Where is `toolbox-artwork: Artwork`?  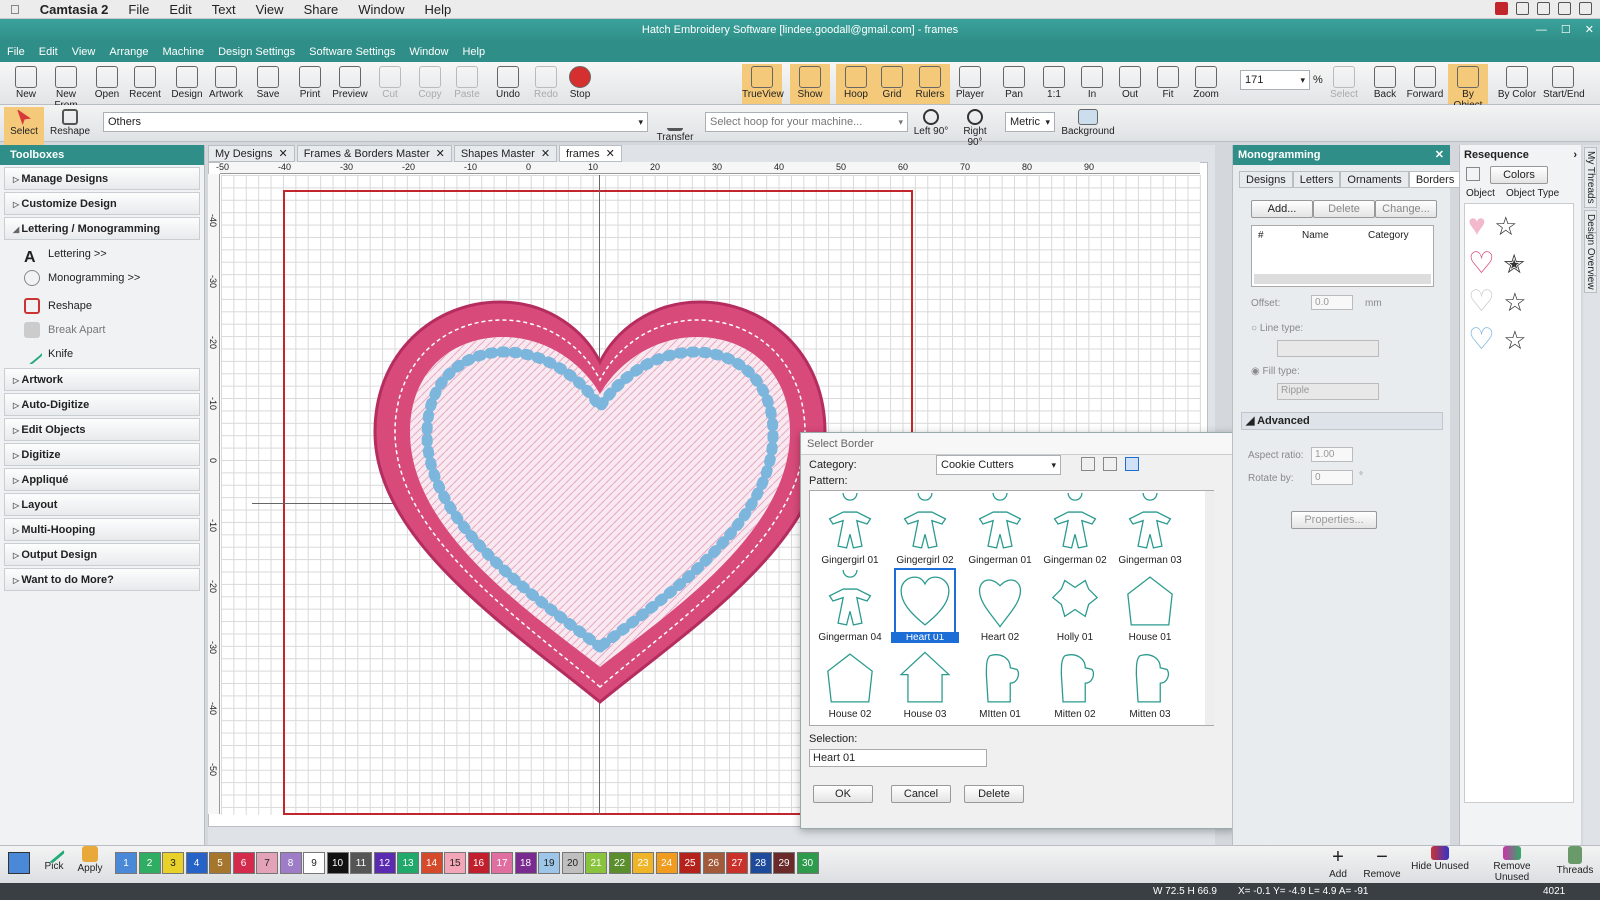
toolbox-artwork: Artwork is located at coordinates (102, 379).